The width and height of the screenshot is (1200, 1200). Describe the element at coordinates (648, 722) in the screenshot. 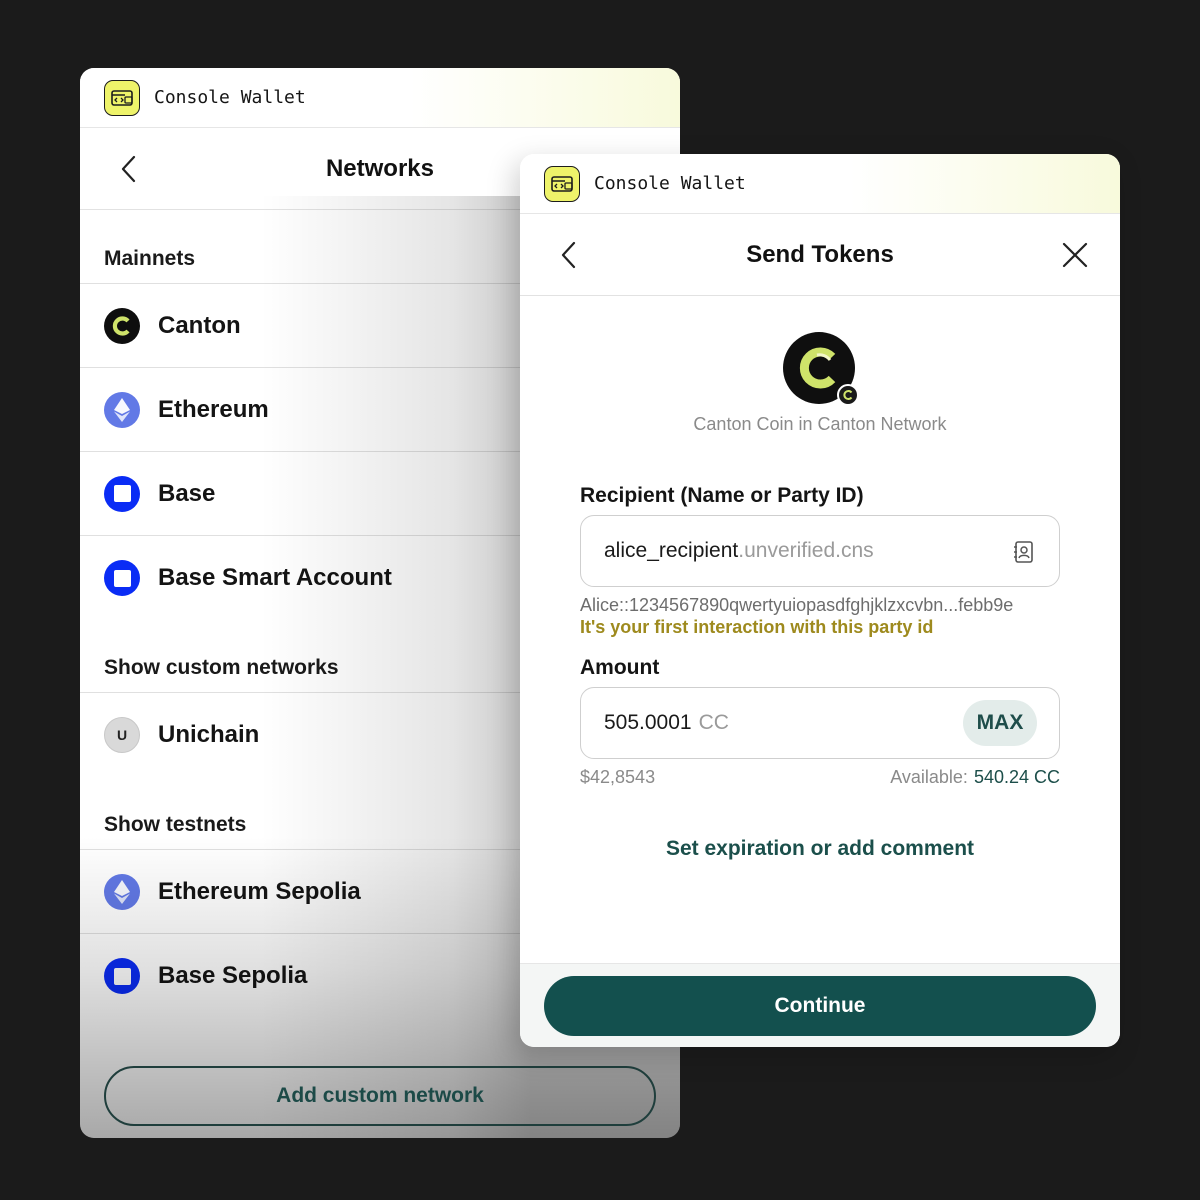

I see `amount-value: 505.0001` at that location.